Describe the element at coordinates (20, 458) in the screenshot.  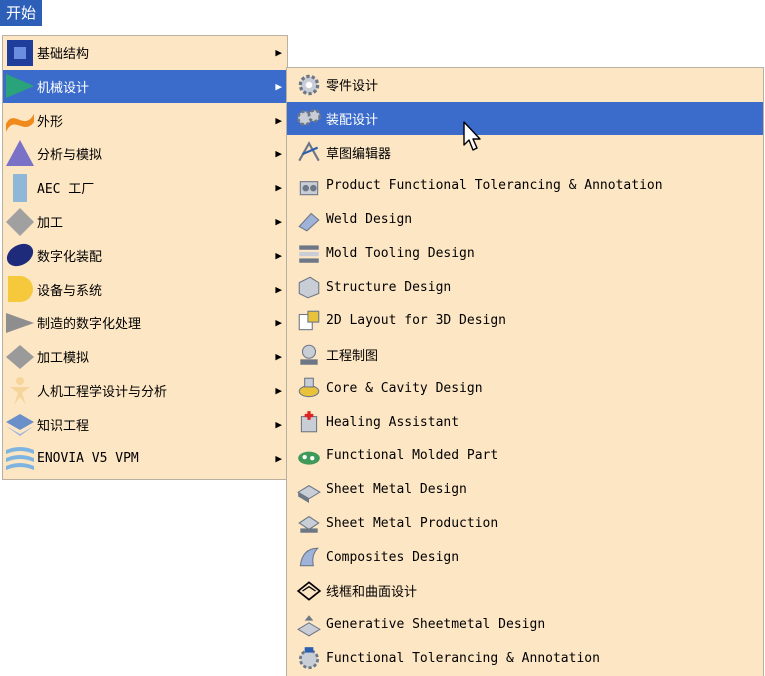
I see `enovia-icon` at that location.